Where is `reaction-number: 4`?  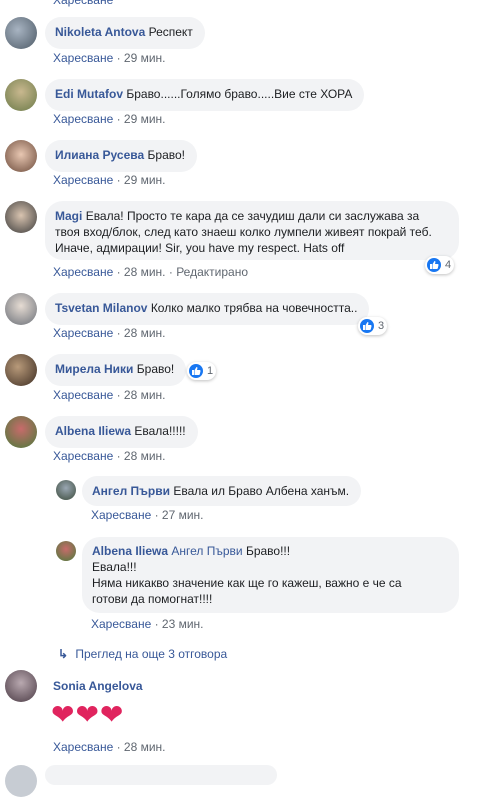 reaction-number: 4 is located at coordinates (448, 265).